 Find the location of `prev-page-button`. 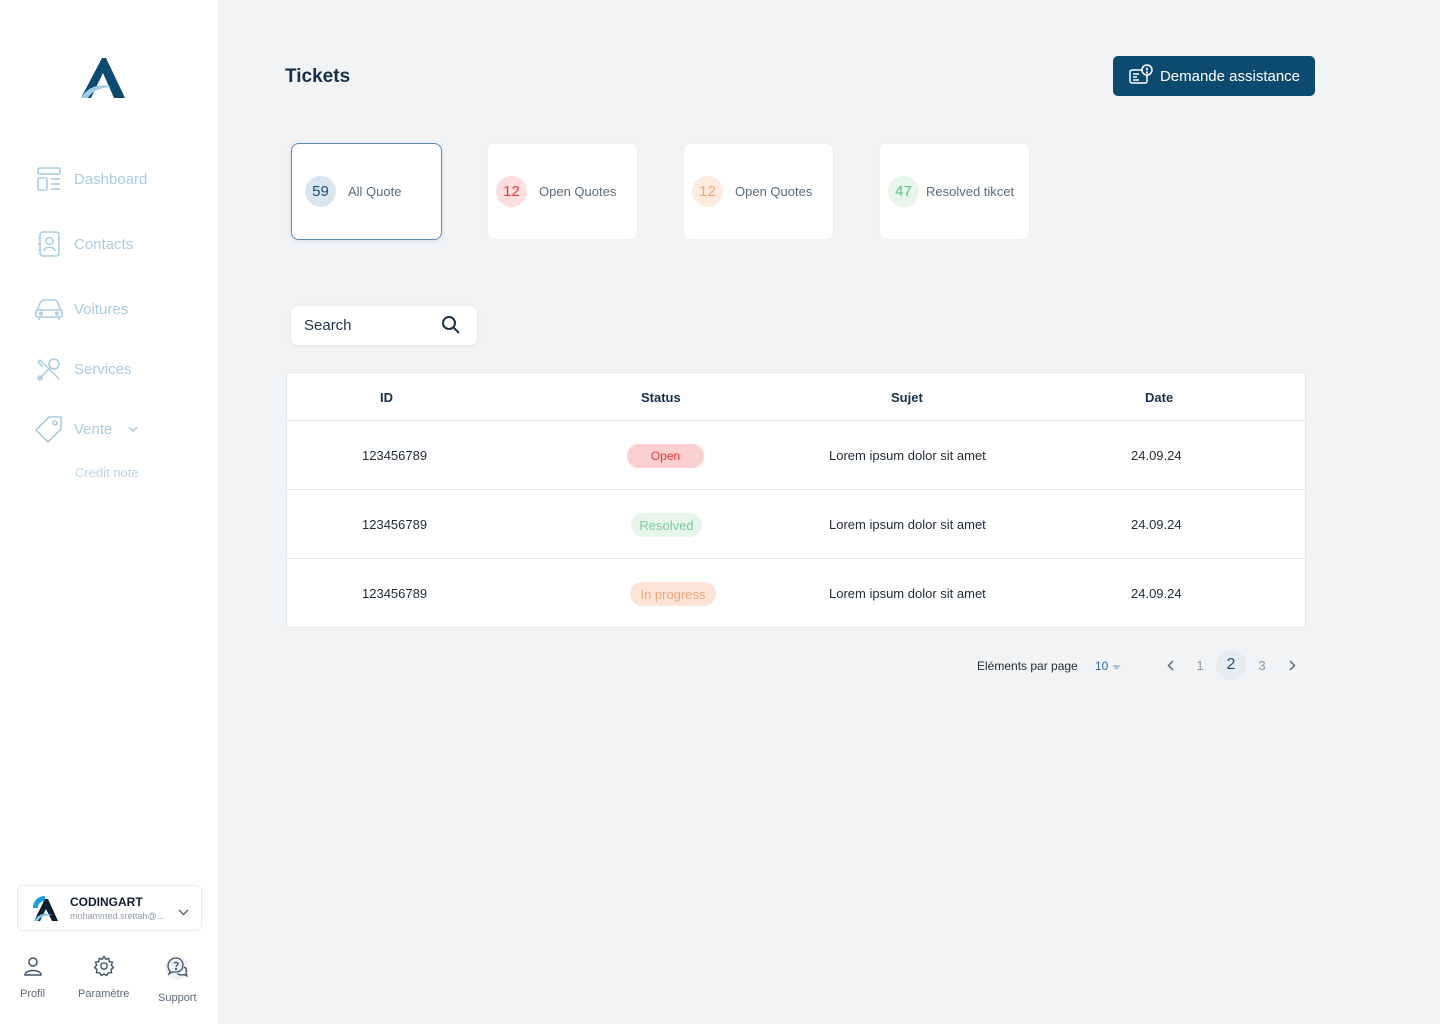

prev-page-button is located at coordinates (1170, 665).